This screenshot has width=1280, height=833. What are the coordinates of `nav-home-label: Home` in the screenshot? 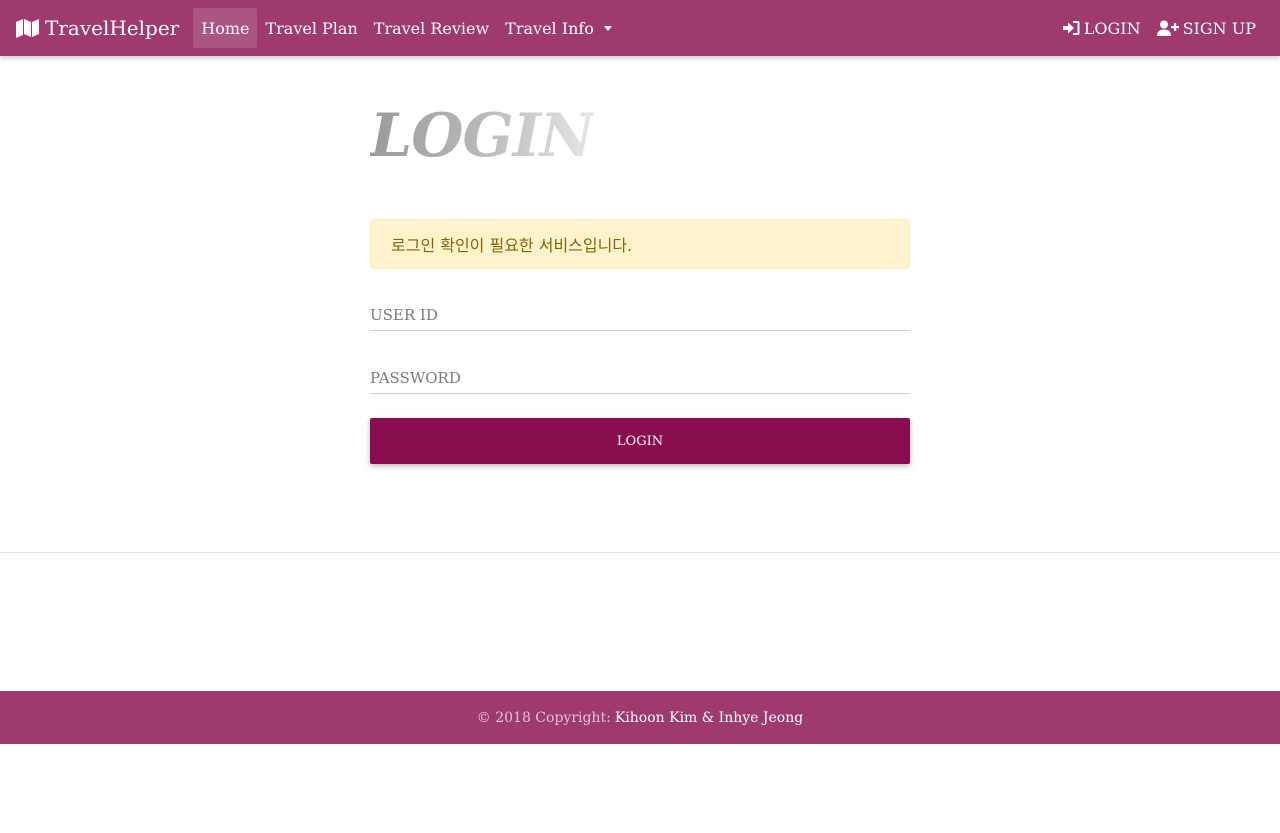 It's located at (225, 28).